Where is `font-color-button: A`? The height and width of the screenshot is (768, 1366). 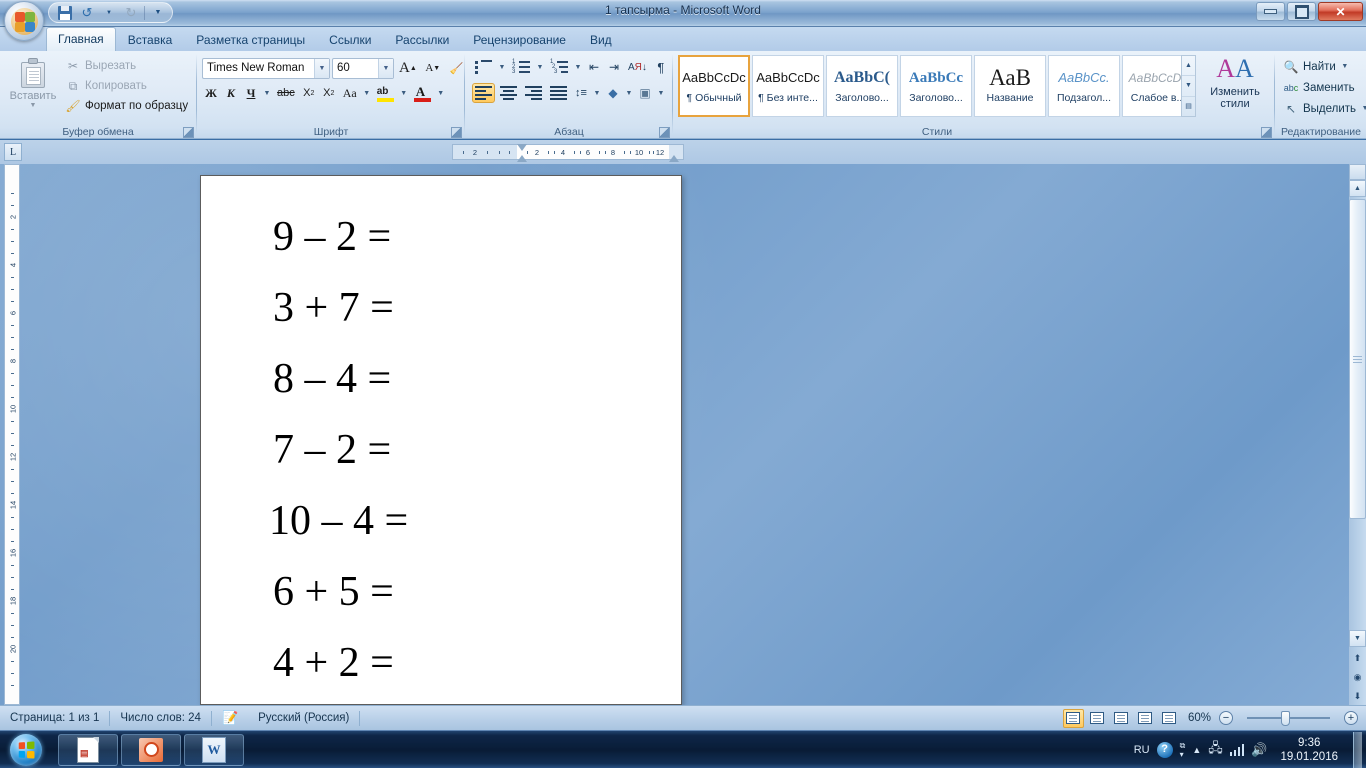 font-color-button: A is located at coordinates (422, 93).